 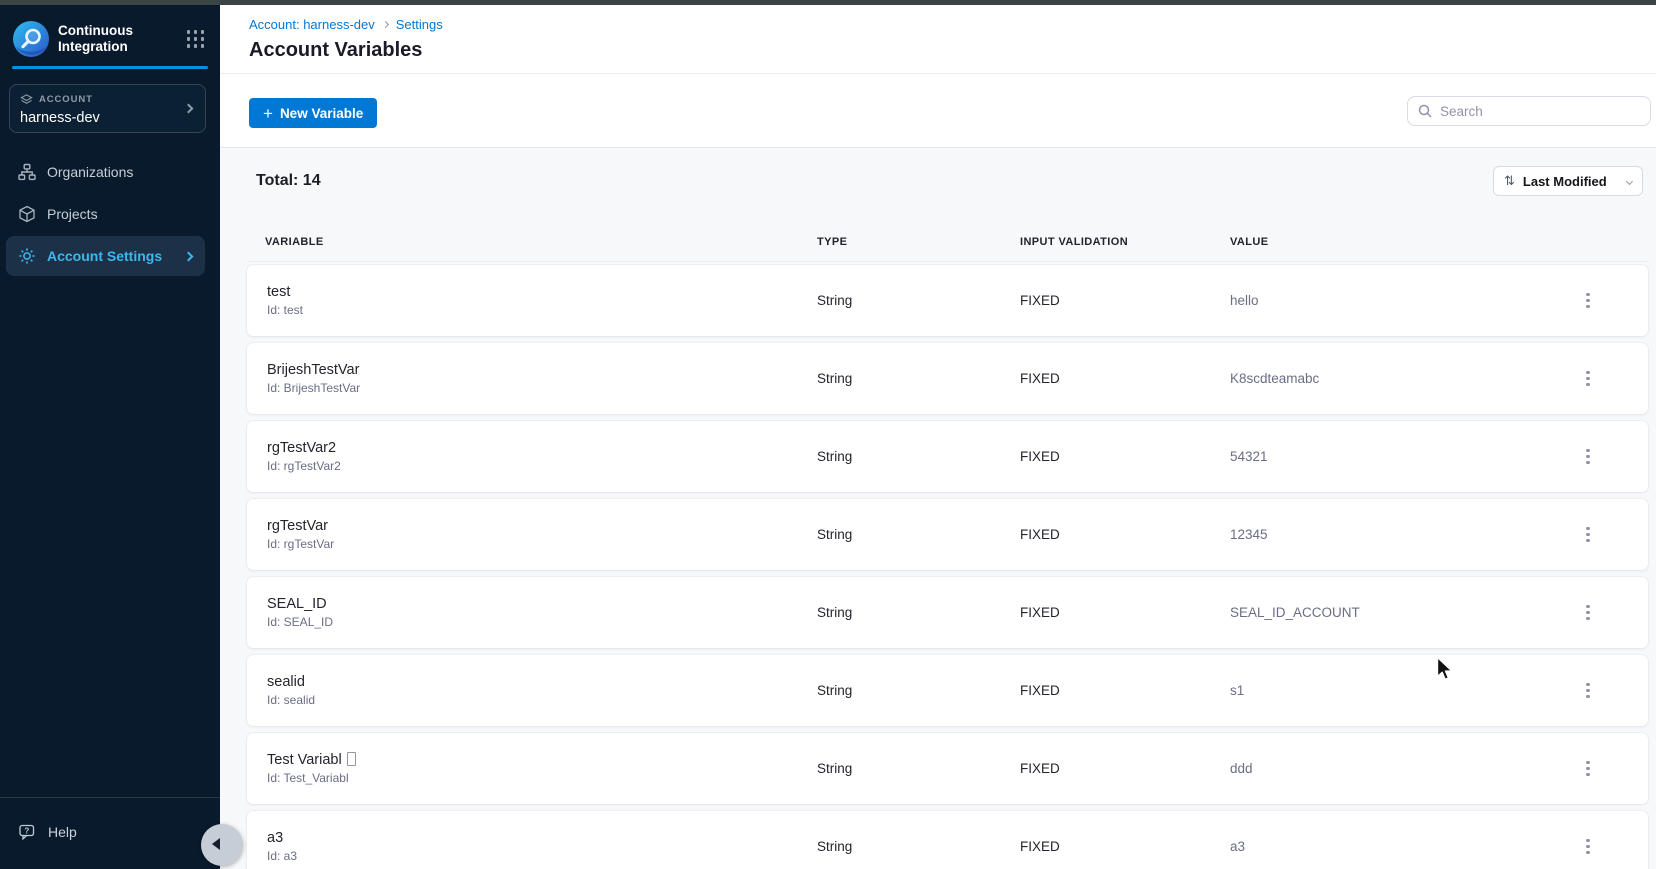 I want to click on variable-name-cell: test Id: test, so click(x=532, y=300).